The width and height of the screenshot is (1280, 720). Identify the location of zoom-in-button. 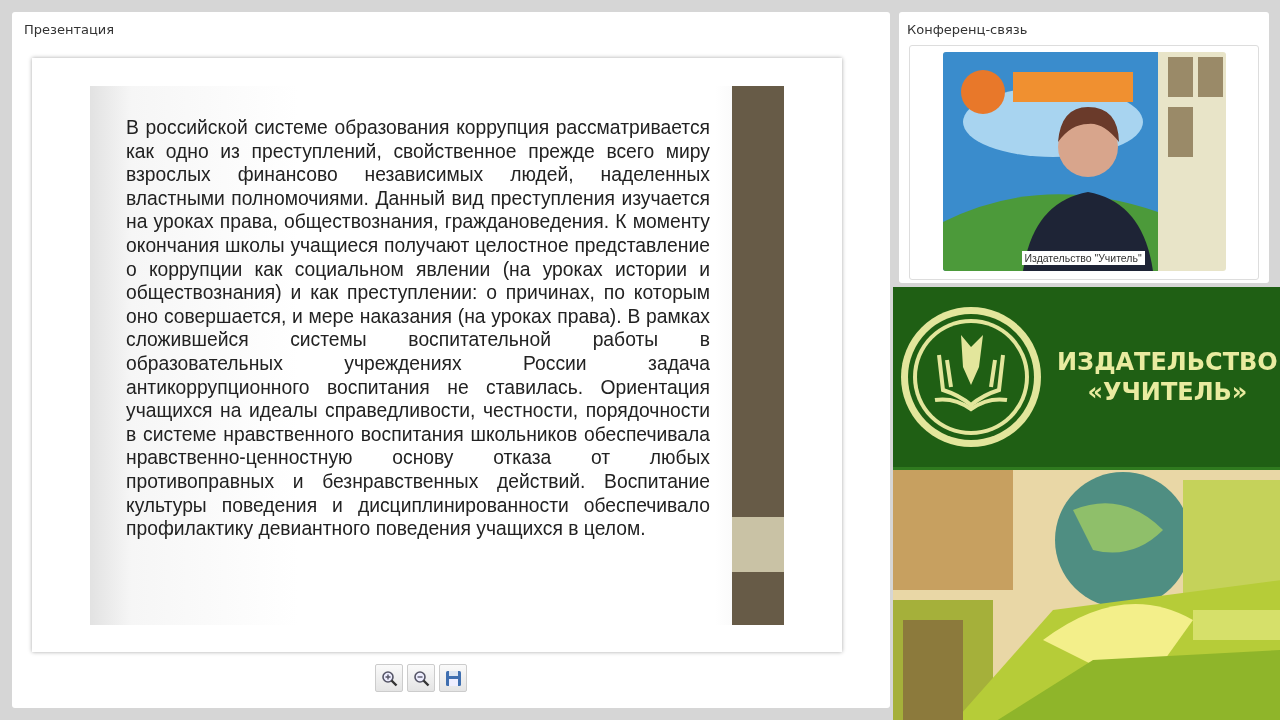
(389, 678).